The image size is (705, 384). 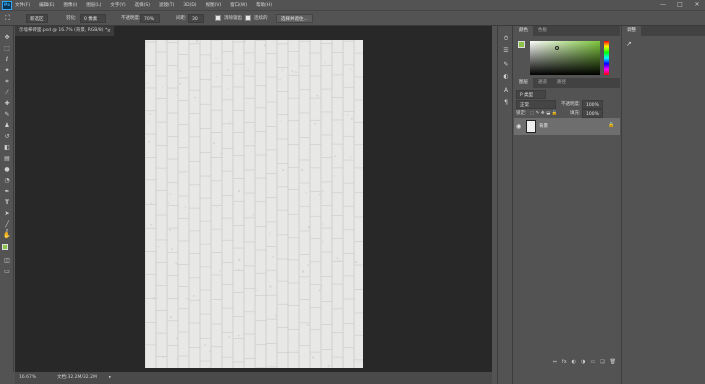 What do you see at coordinates (606, 58) in the screenshot?
I see `hue-slider` at bounding box center [606, 58].